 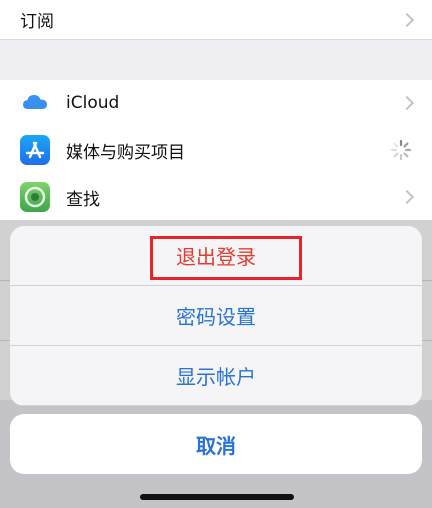 I want to click on highlight-box, so click(x=226, y=258).